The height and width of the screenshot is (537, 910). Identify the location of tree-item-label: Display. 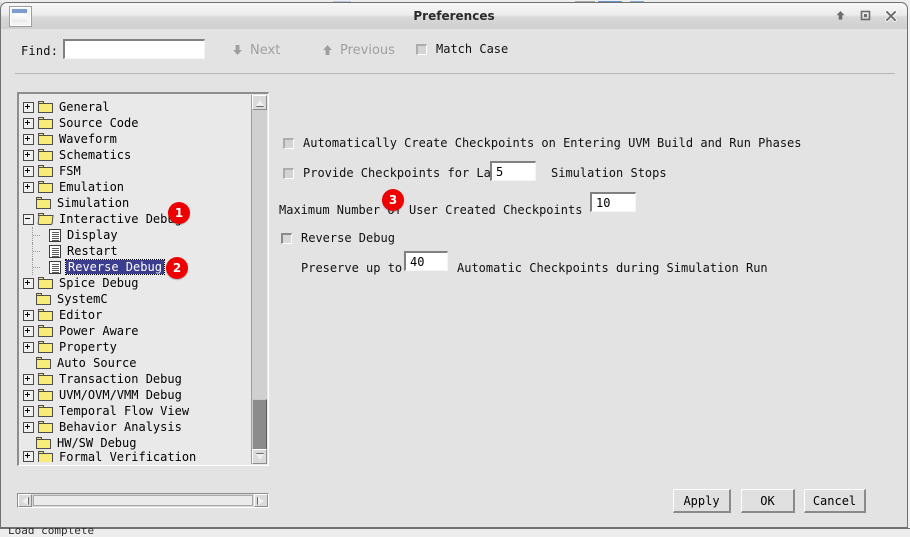
(92, 235).